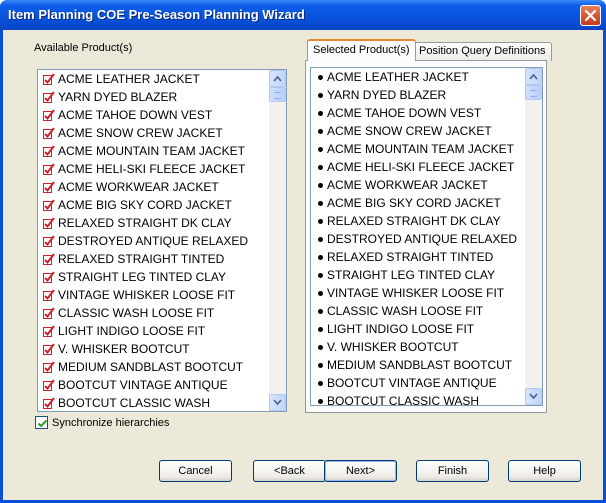 The height and width of the screenshot is (503, 606). Describe the element at coordinates (41, 422) in the screenshot. I see `synchronize-checkbox` at that location.